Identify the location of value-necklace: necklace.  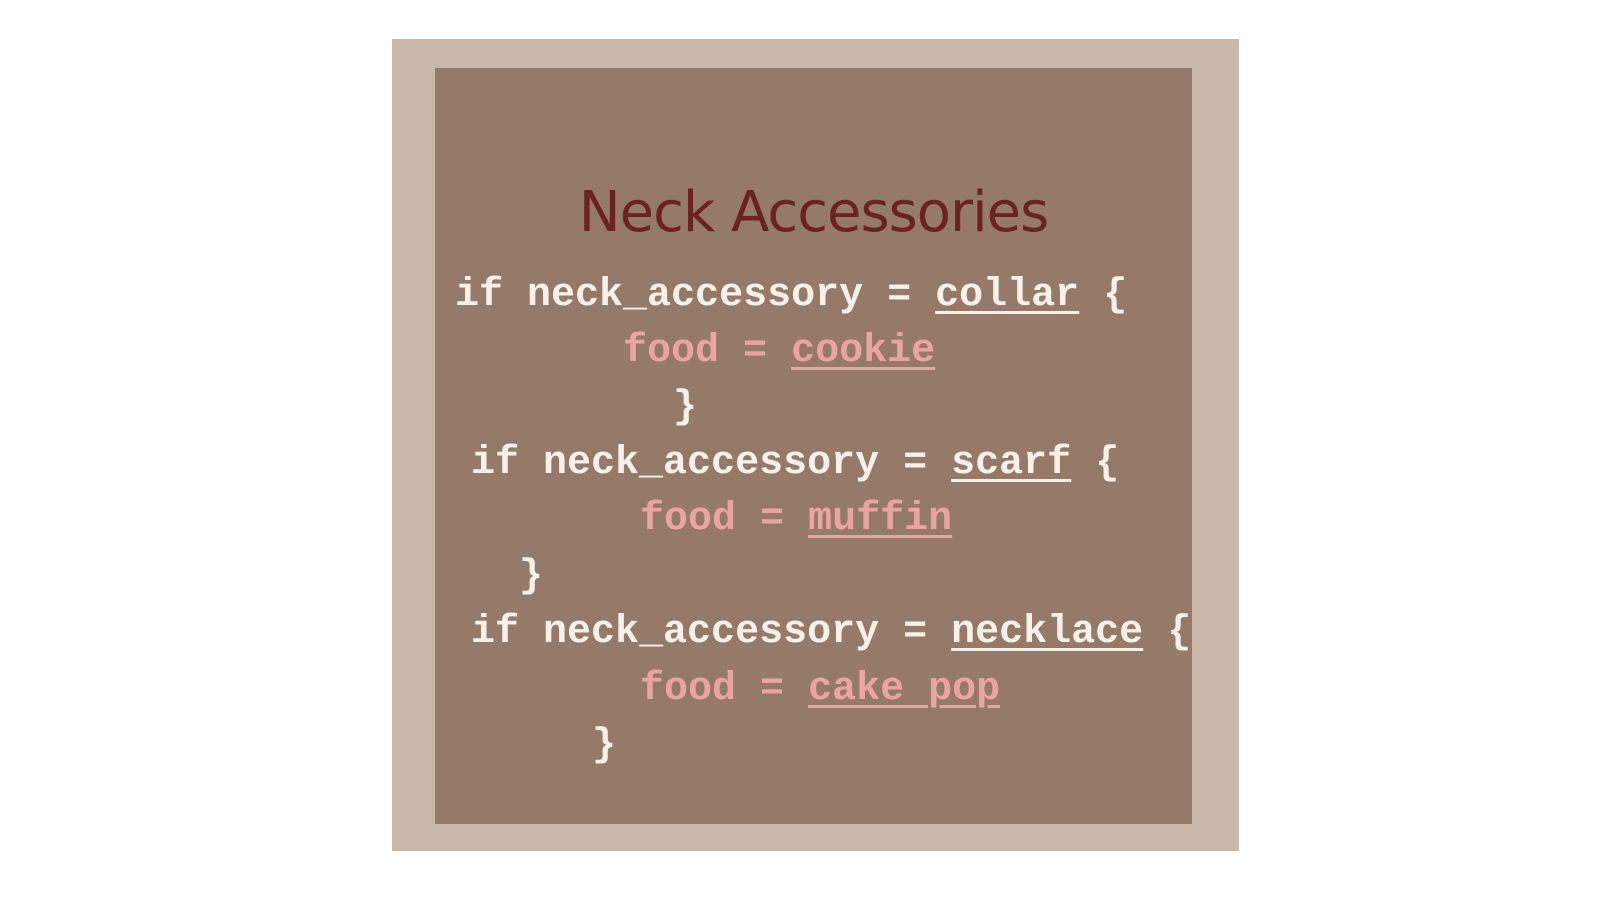
(1047, 632).